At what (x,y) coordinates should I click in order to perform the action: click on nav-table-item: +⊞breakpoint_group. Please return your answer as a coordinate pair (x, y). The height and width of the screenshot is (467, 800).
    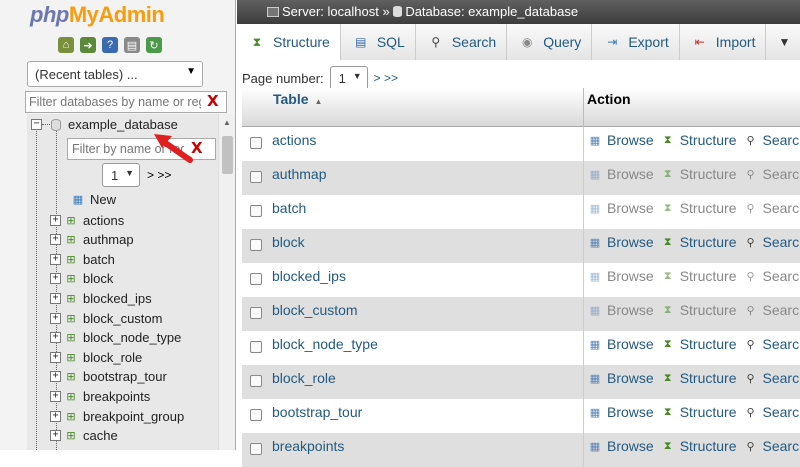
    Looking at the image, I should click on (117, 416).